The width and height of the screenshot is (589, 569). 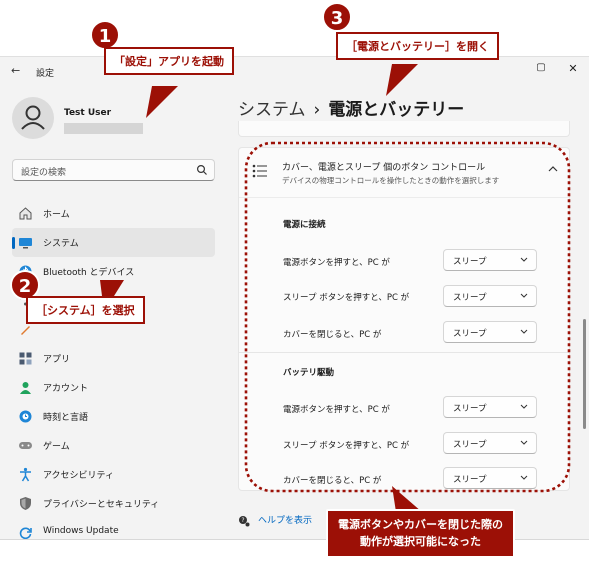 I want to click on app-title: 設定, so click(x=45, y=74).